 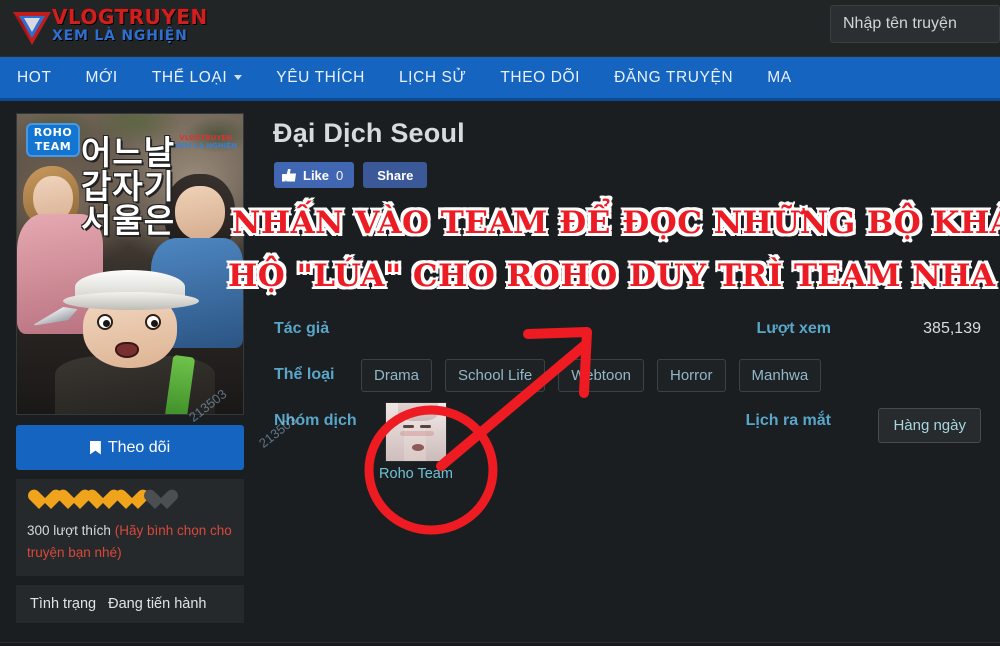 What do you see at coordinates (952, 328) in the screenshot?
I see `views-value: 385,139` at bounding box center [952, 328].